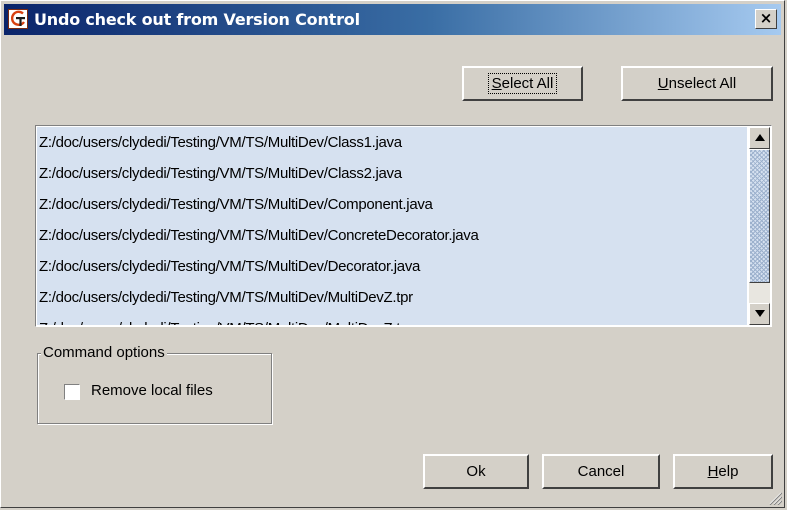 This screenshot has width=787, height=510. Describe the element at coordinates (104, 352) in the screenshot. I see `command-options-legend: Command options` at that location.